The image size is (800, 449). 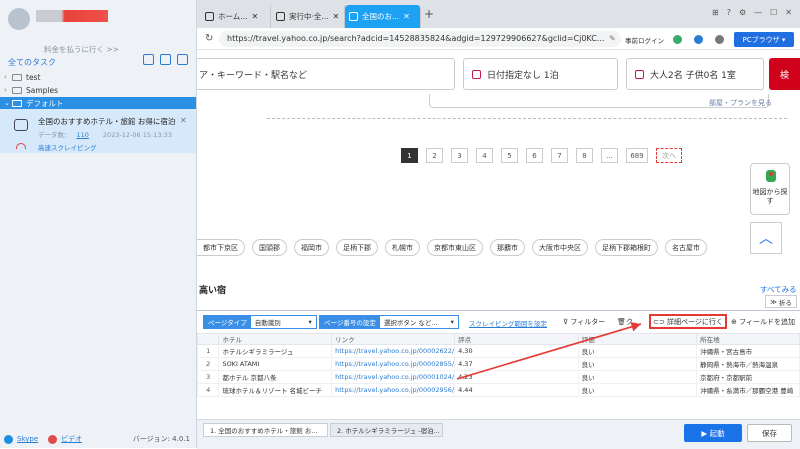 What do you see at coordinates (612, 38) in the screenshot?
I see `edit-icon: ✎` at bounding box center [612, 38].